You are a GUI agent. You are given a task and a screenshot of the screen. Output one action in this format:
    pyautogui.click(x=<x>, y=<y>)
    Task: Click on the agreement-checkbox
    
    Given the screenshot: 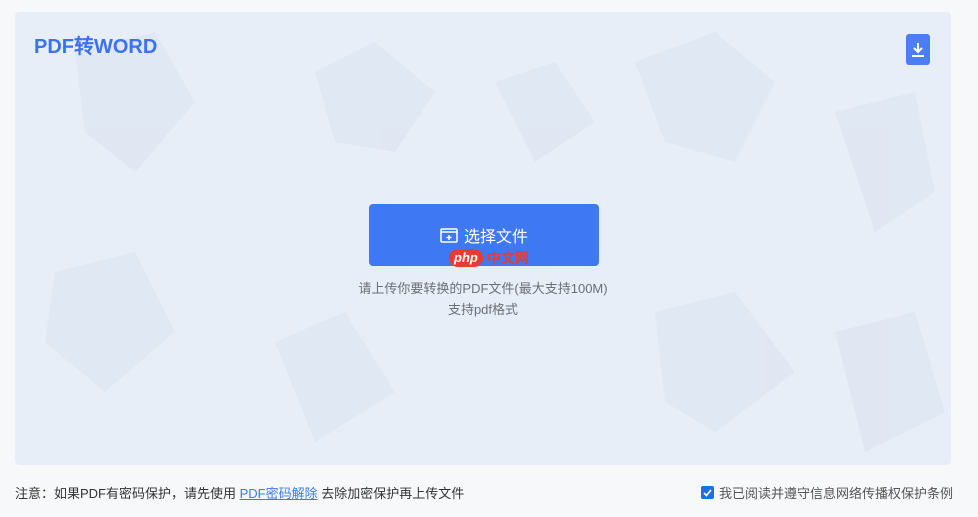 What is the action you would take?
    pyautogui.click(x=707, y=492)
    